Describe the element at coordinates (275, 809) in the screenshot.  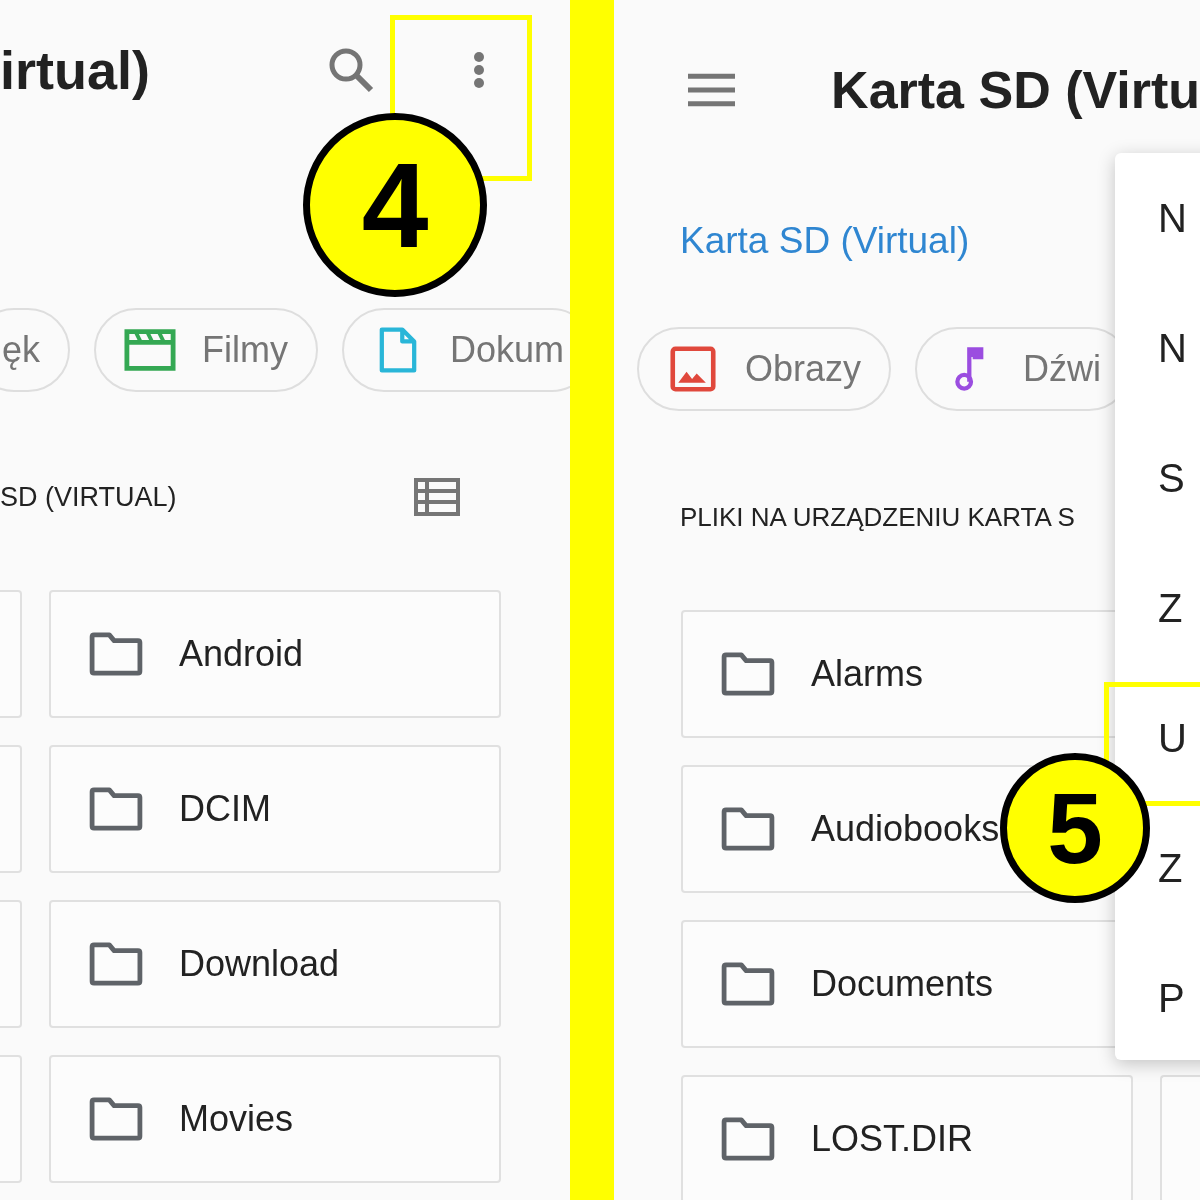
I see `folder-card: DCIM` at that location.